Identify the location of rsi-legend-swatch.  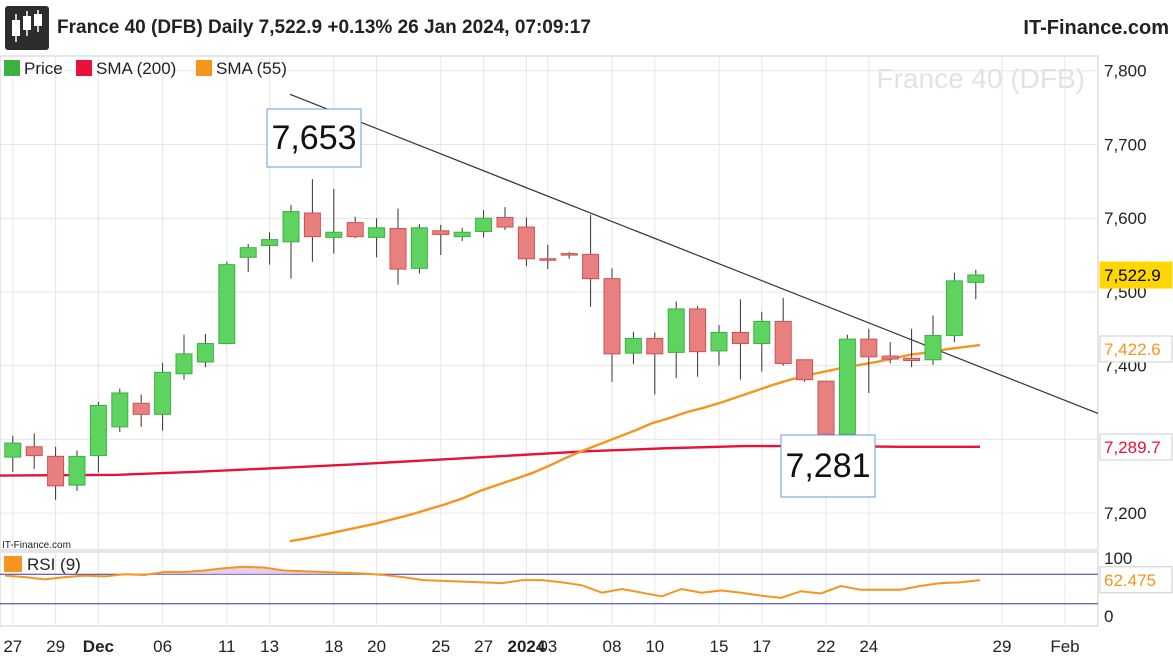
(13, 564).